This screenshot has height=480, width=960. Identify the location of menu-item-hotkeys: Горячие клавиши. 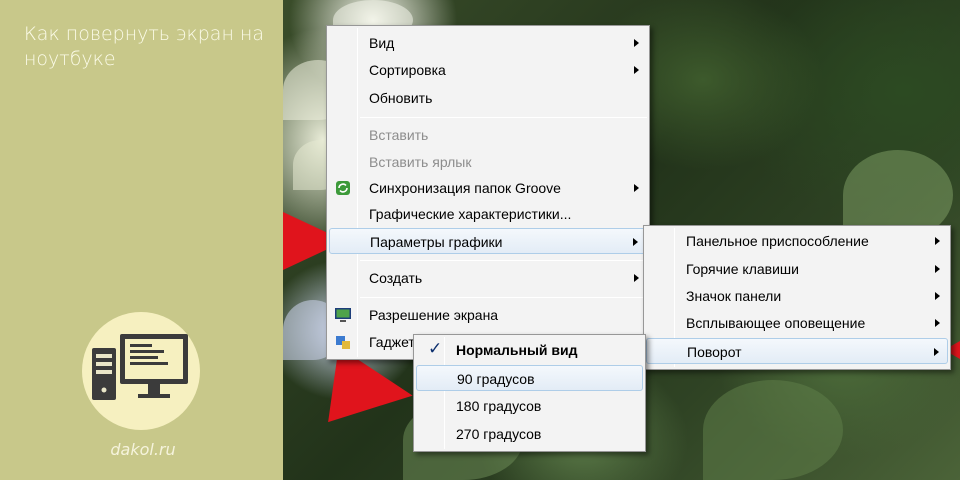
(797, 269).